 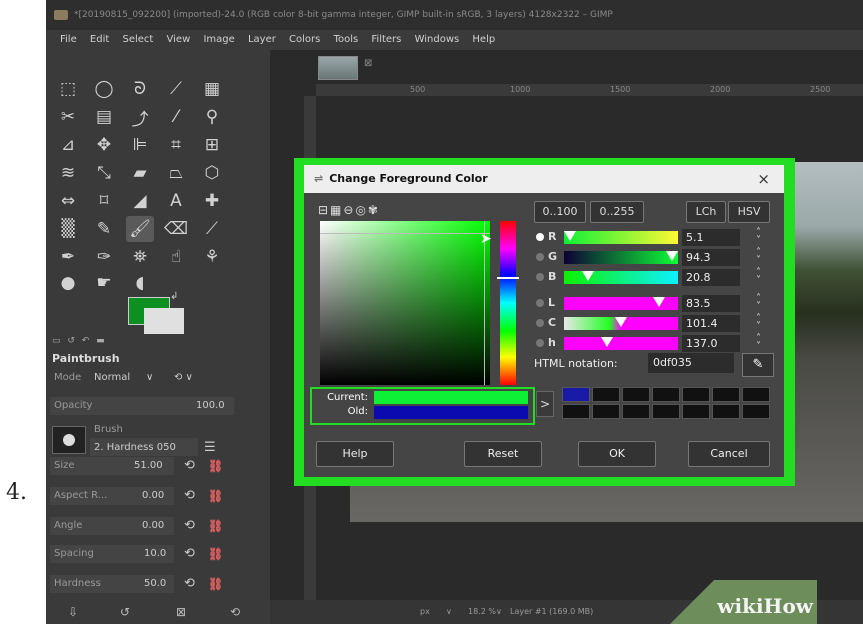 What do you see at coordinates (711, 257) in the screenshot?
I see `channel-value-input: 94.3` at bounding box center [711, 257].